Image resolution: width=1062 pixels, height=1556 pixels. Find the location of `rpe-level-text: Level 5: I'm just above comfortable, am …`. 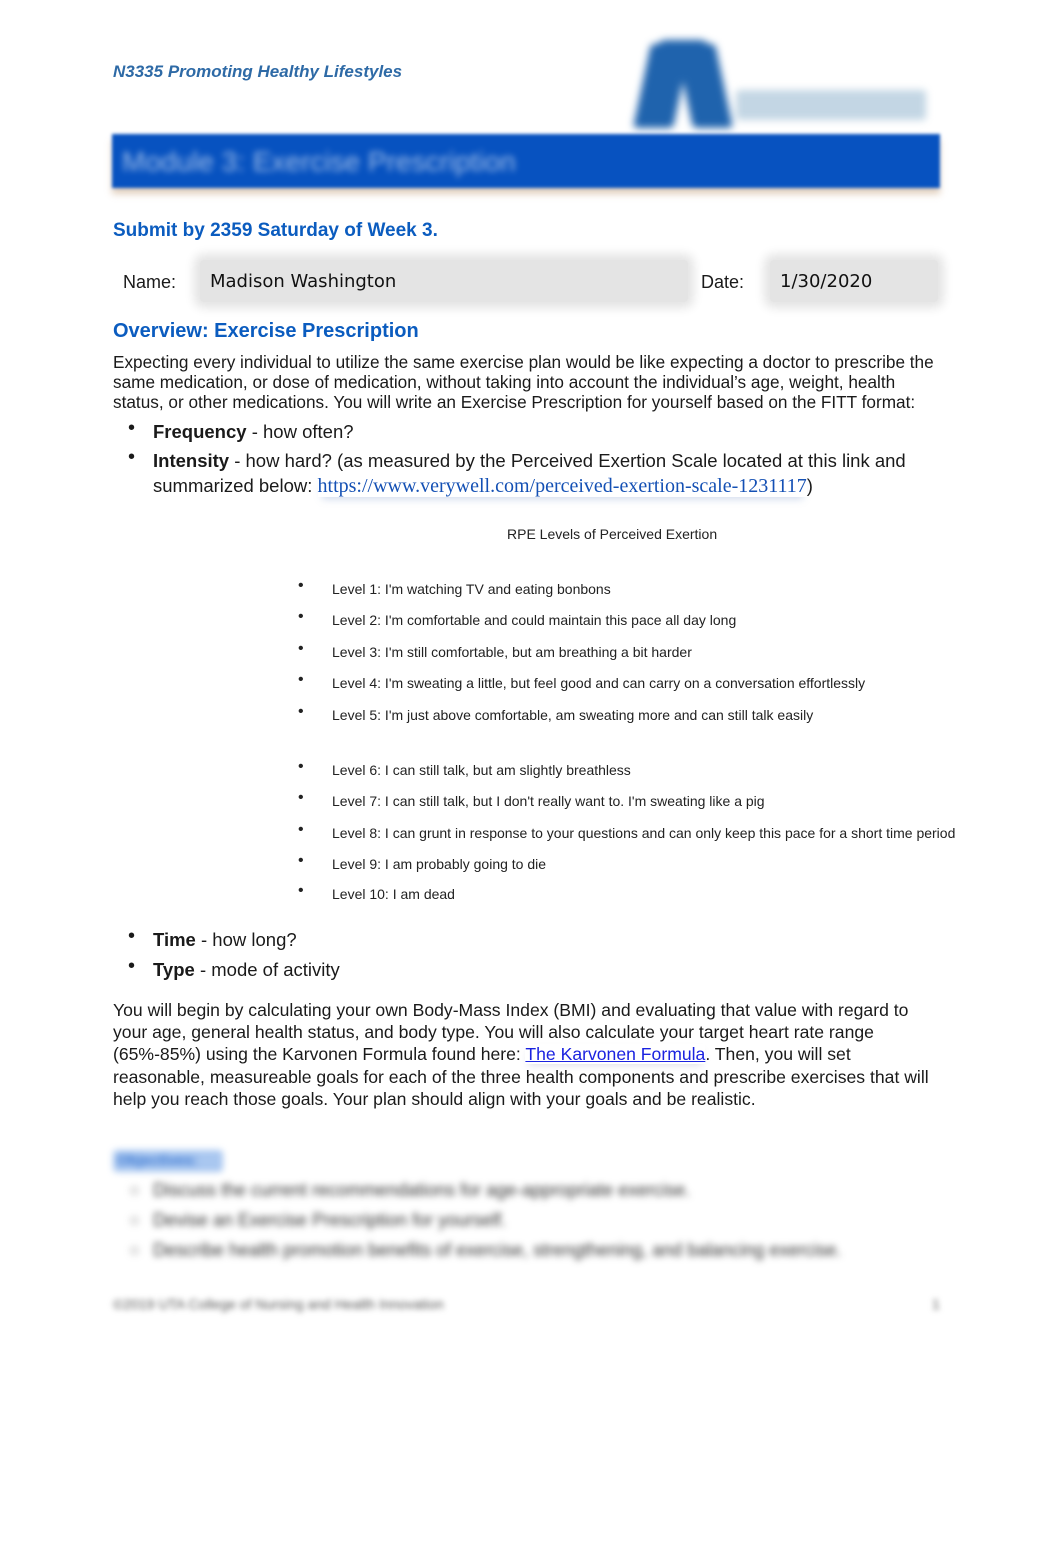

rpe-level-text: Level 5: I'm just above comfortable, am … is located at coordinates (573, 715).